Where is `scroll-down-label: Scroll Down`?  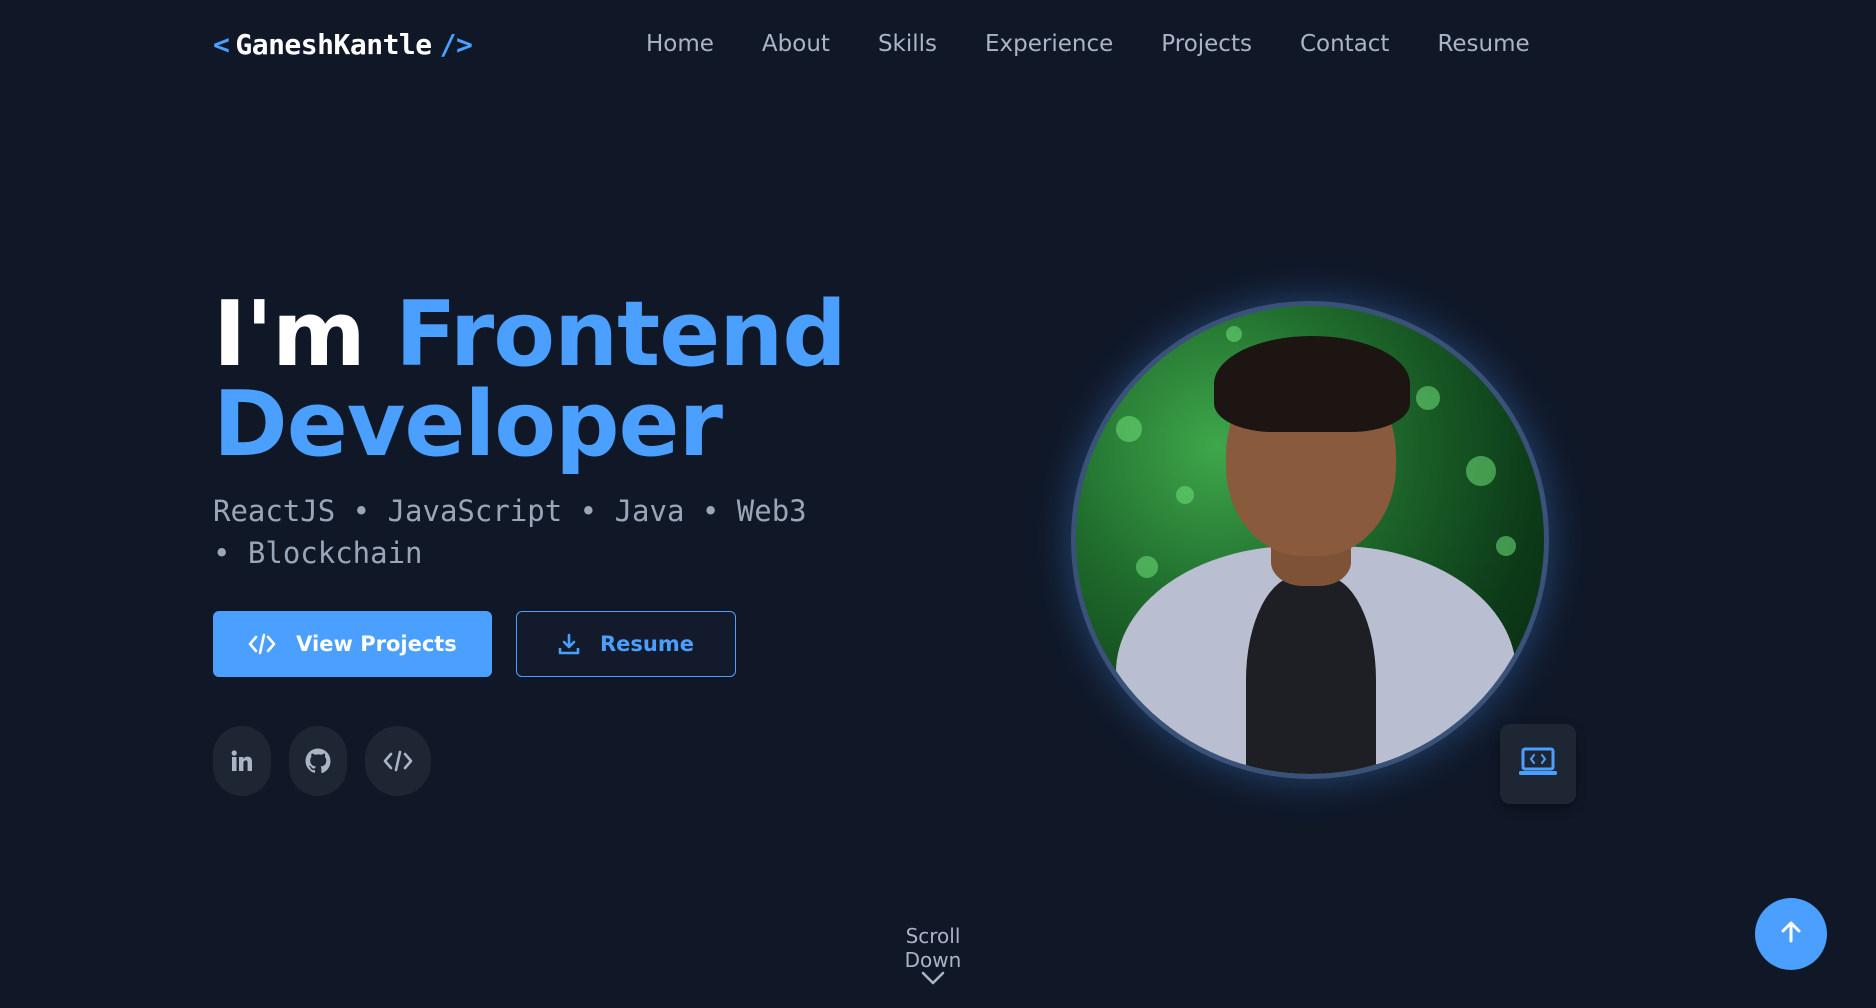
scroll-down-label: Scroll Down is located at coordinates (933, 948).